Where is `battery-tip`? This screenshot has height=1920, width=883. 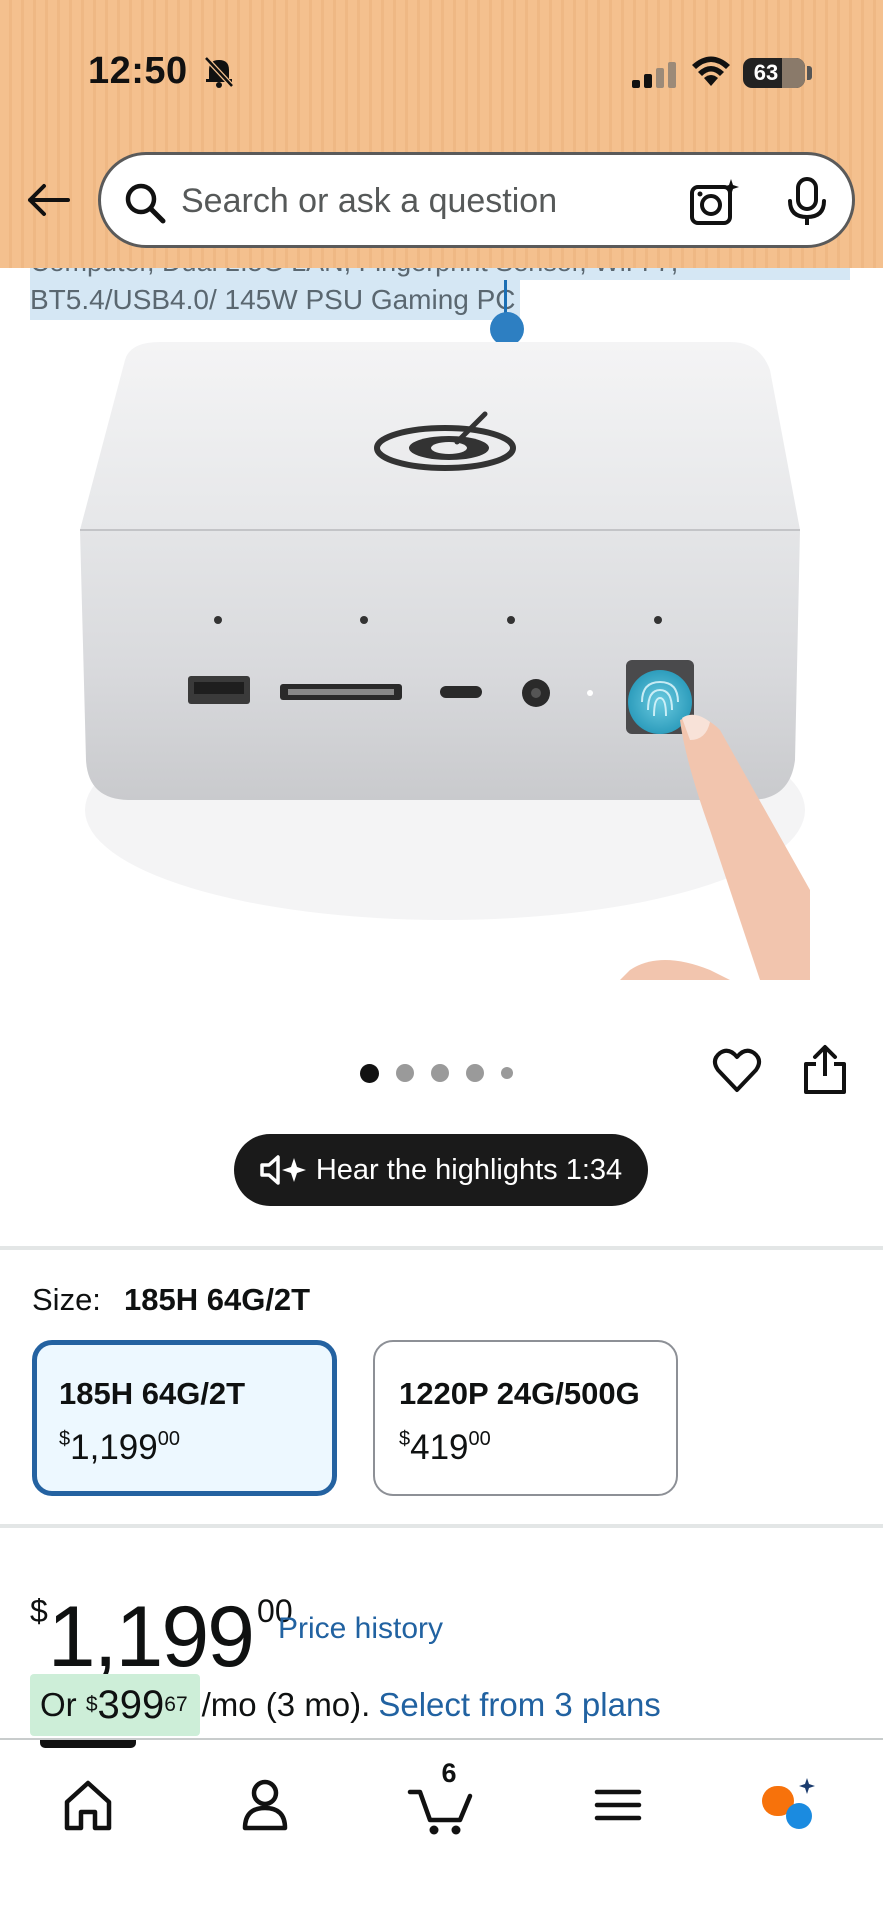
battery-tip is located at coordinates (809, 73).